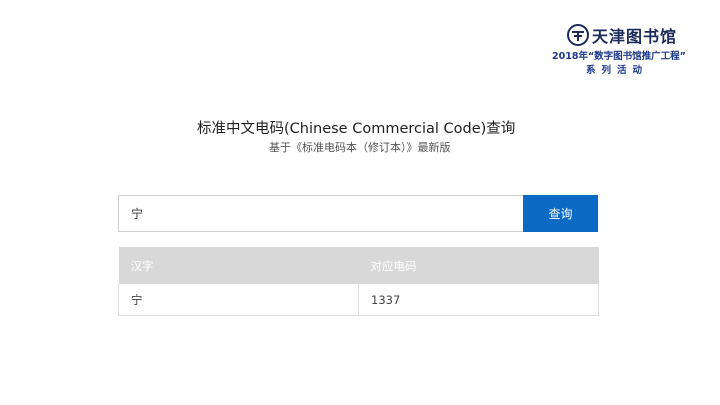 The width and height of the screenshot is (720, 405). What do you see at coordinates (321, 213) in the screenshot?
I see `search-input` at bounding box center [321, 213].